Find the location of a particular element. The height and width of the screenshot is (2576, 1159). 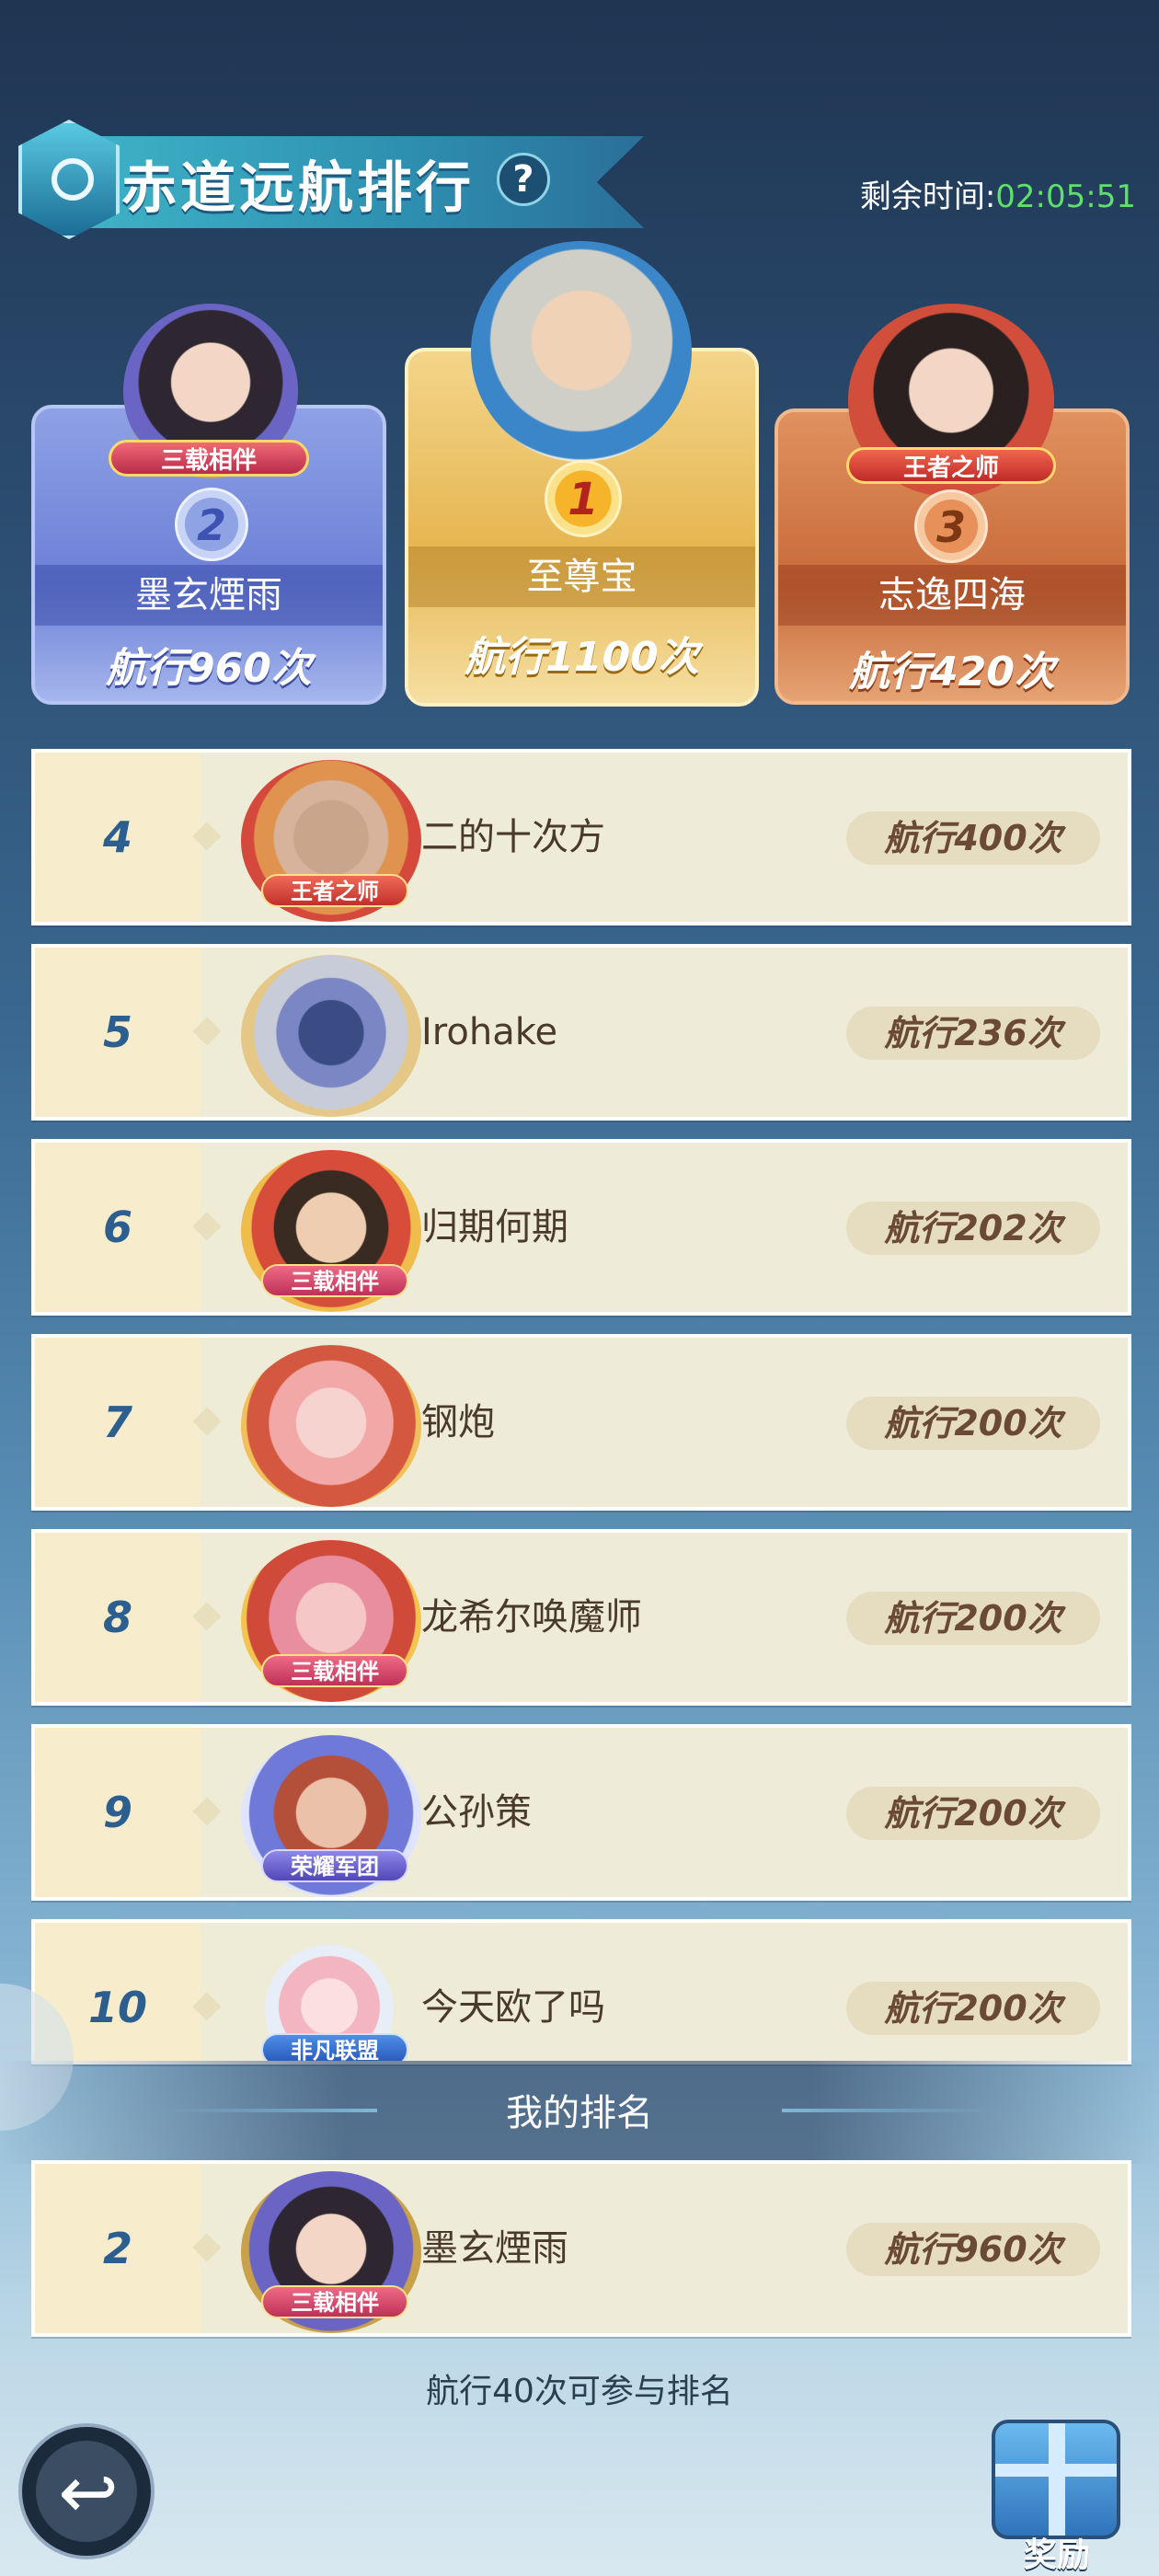

rank-number: 9 is located at coordinates (117, 1812).